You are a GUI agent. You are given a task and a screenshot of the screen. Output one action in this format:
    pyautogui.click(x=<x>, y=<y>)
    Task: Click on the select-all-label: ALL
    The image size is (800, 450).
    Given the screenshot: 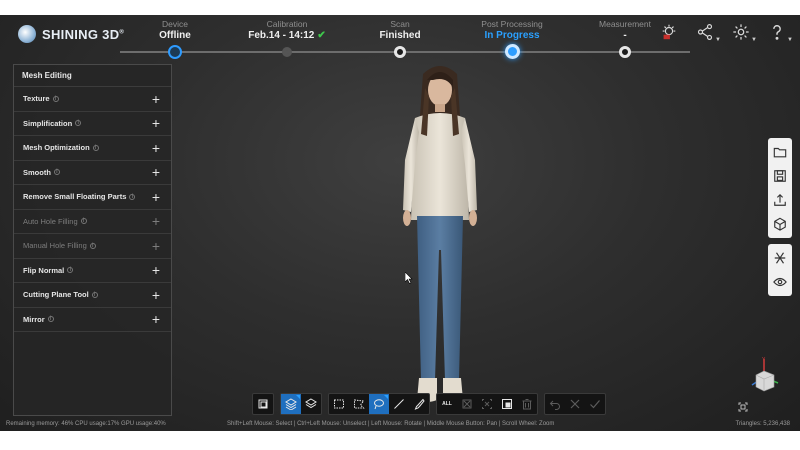 What is the action you would take?
    pyautogui.click(x=447, y=404)
    